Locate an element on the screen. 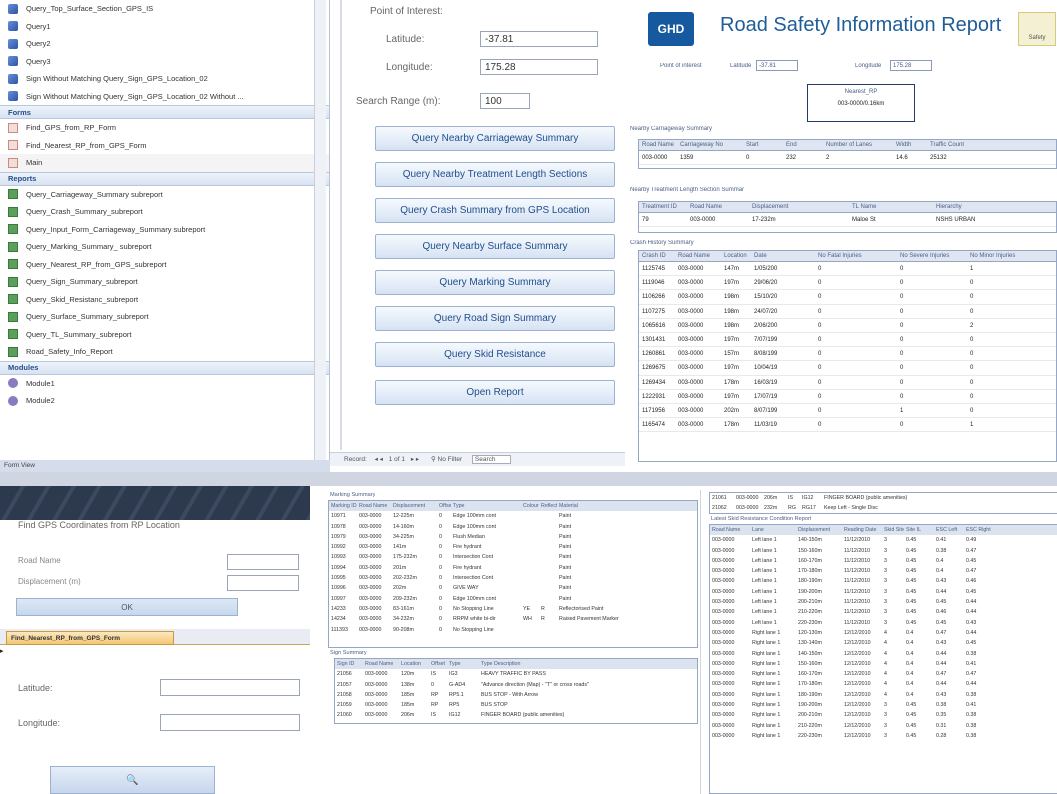 The height and width of the screenshot is (794, 1057). table-cell: 29/06/20 is located at coordinates (766, 283).